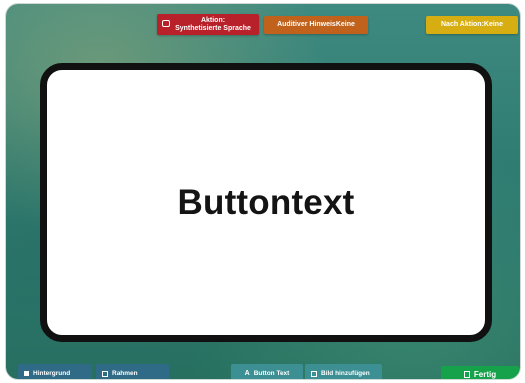 This screenshot has height=383, width=525. What do you see at coordinates (314, 373) in the screenshot?
I see `image-icon` at bounding box center [314, 373].